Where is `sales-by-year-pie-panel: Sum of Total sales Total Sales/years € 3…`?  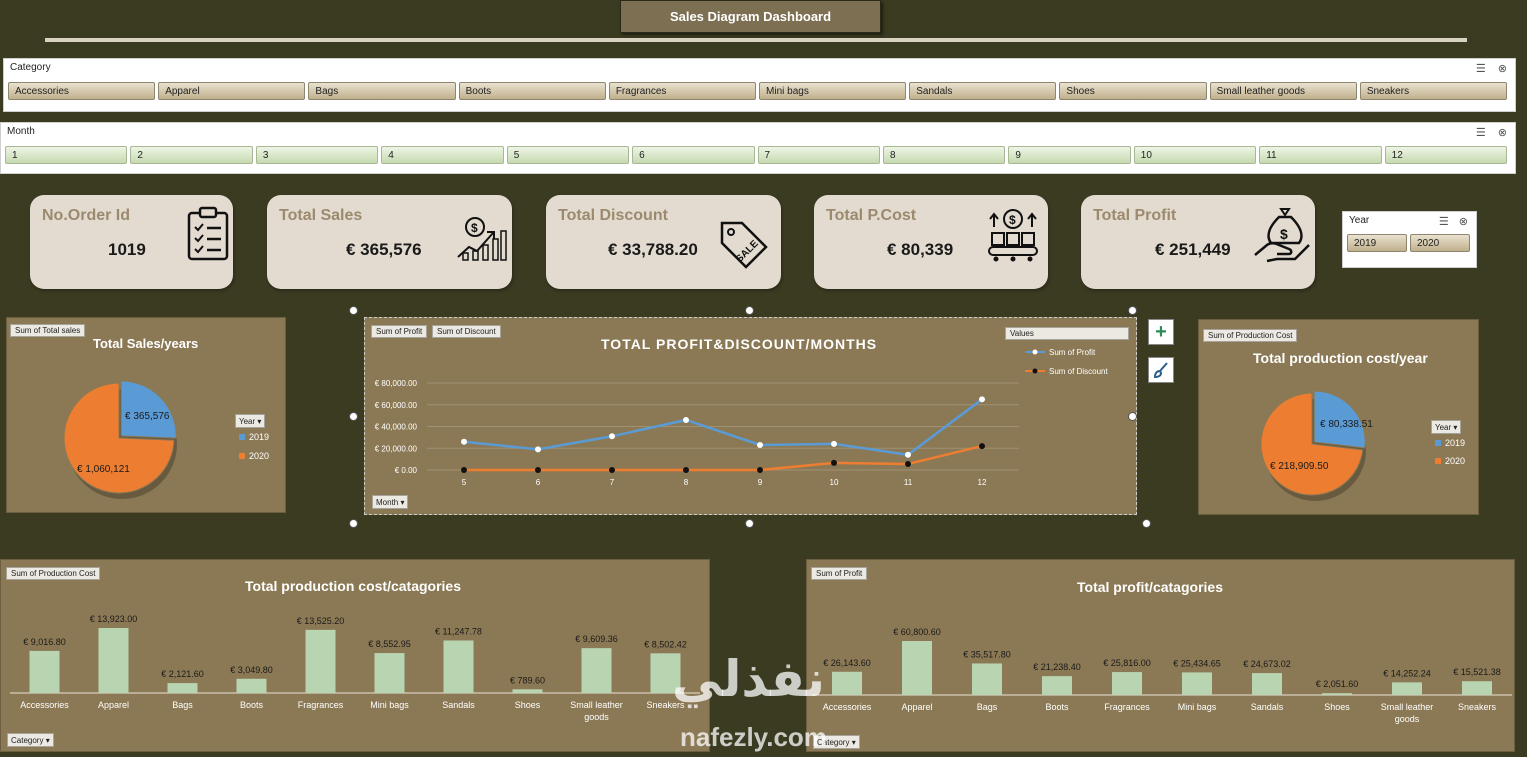
sales-by-year-pie-panel: Sum of Total sales Total Sales/years € 3… is located at coordinates (146, 415).